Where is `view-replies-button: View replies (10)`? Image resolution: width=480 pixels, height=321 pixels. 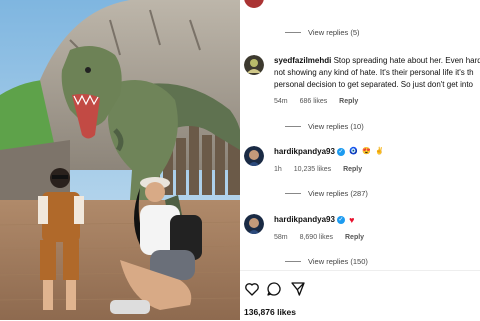
view-replies-button: View replies (10) is located at coordinates (324, 126).